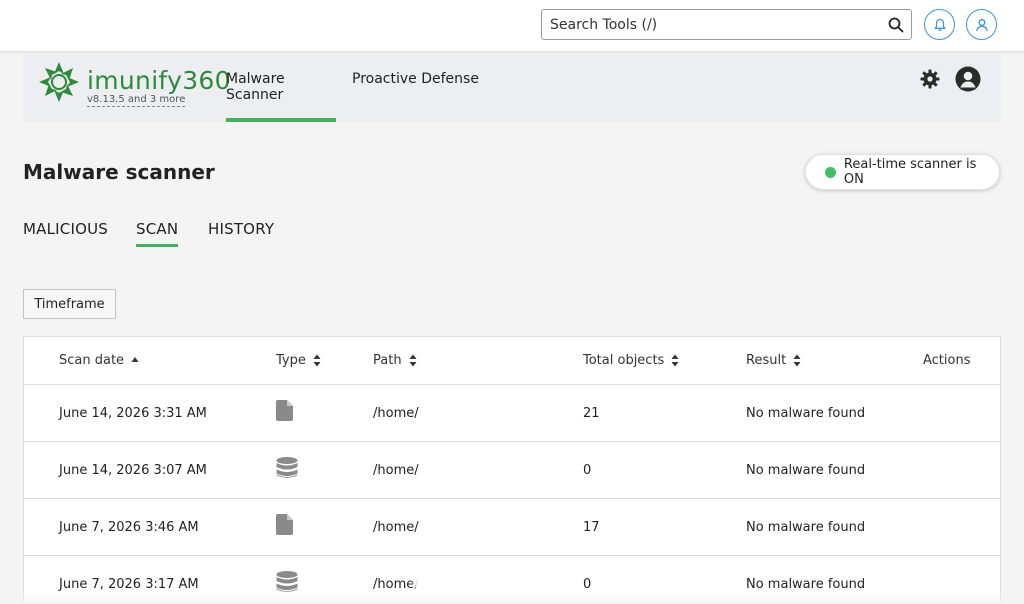 The height and width of the screenshot is (604, 1024). What do you see at coordinates (129, 527) in the screenshot?
I see `scan-date-cell: June 7, 2026 3:46 AM` at bounding box center [129, 527].